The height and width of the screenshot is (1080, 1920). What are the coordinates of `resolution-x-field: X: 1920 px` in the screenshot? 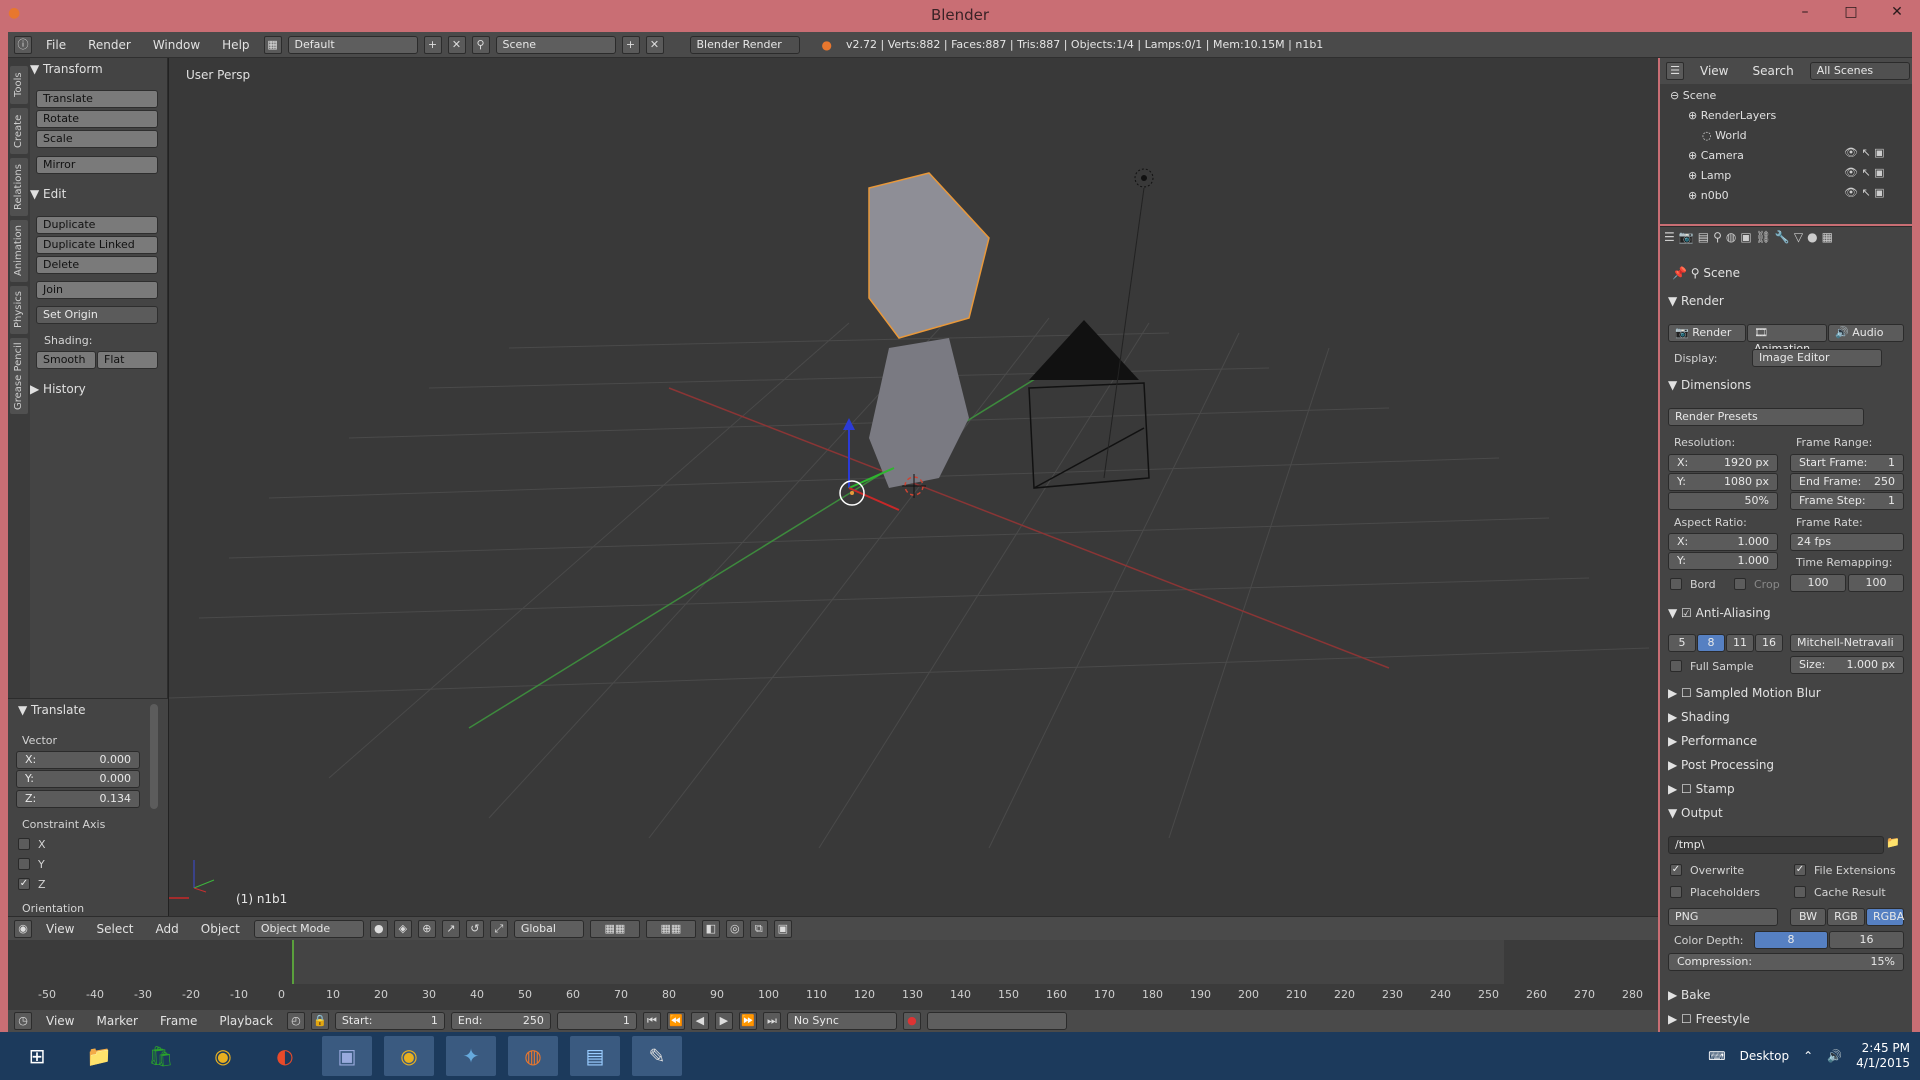 It's located at (1723, 463).